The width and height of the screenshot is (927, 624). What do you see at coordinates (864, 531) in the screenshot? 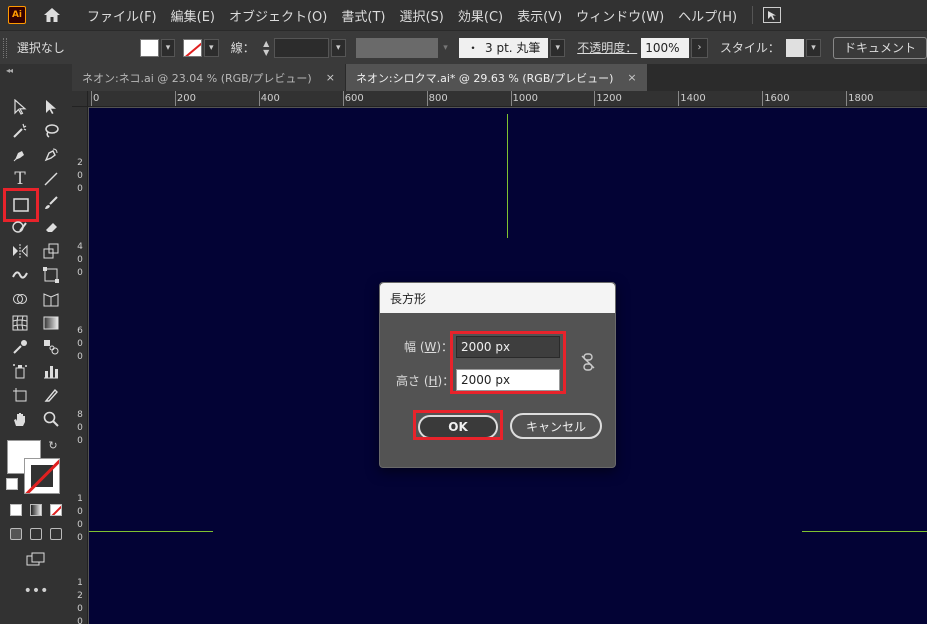
I see `horizontal-guide-right` at bounding box center [864, 531].